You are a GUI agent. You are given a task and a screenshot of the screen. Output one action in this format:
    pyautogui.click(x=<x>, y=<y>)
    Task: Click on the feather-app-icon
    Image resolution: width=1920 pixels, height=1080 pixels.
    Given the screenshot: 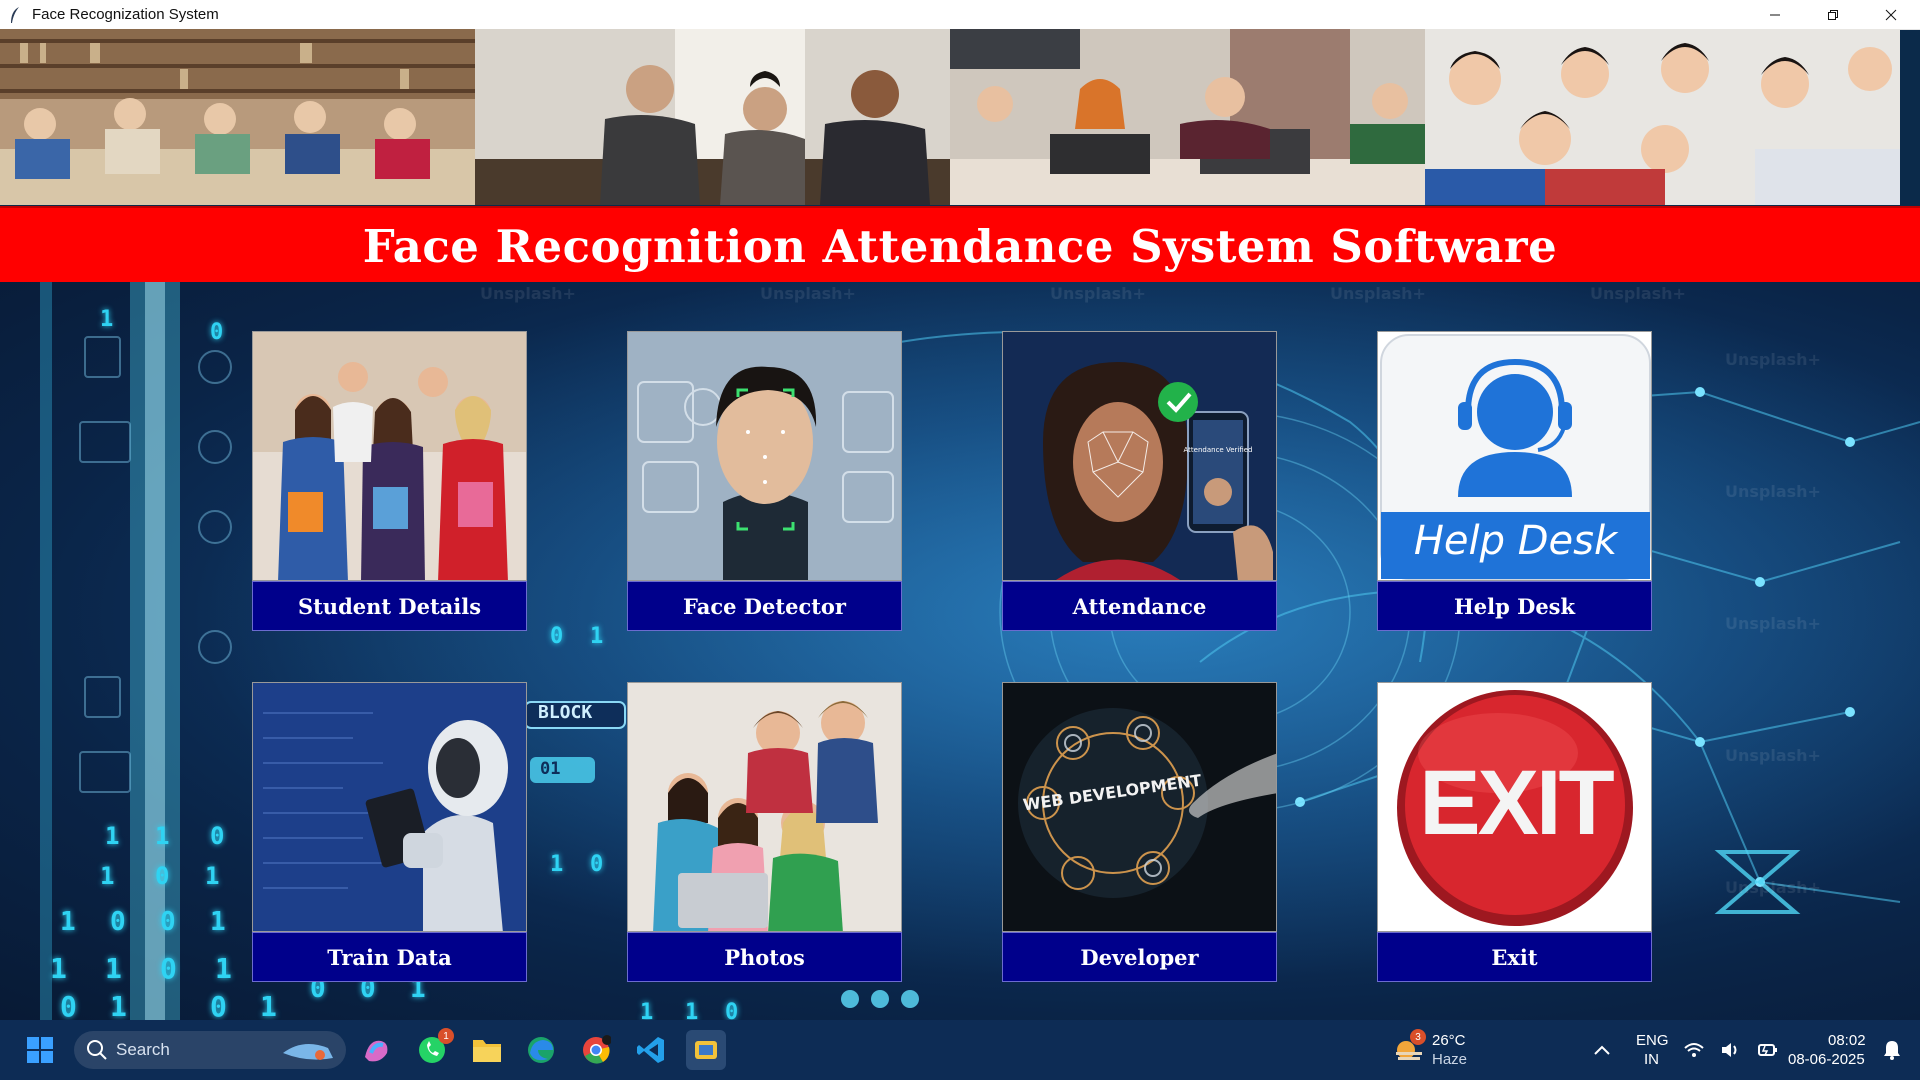 What is the action you would take?
    pyautogui.click(x=15, y=15)
    